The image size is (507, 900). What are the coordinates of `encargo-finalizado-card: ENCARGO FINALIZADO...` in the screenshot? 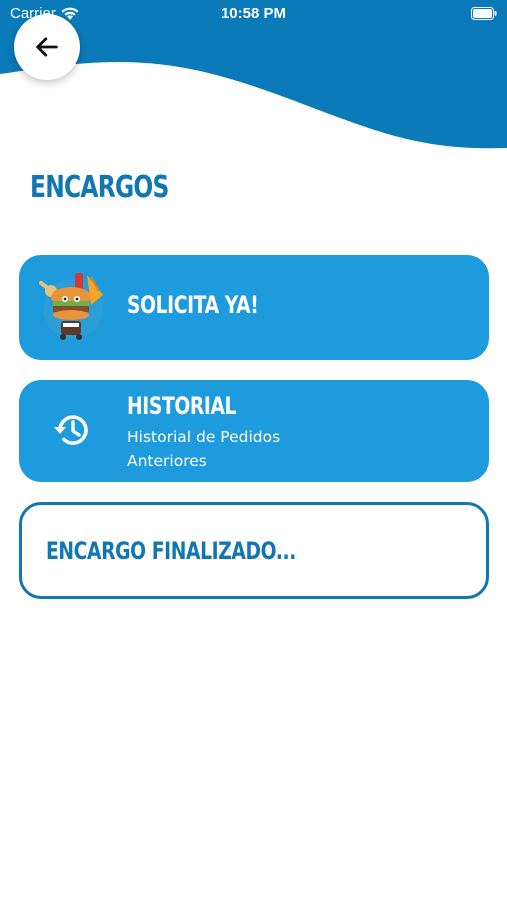 It's located at (254, 550).